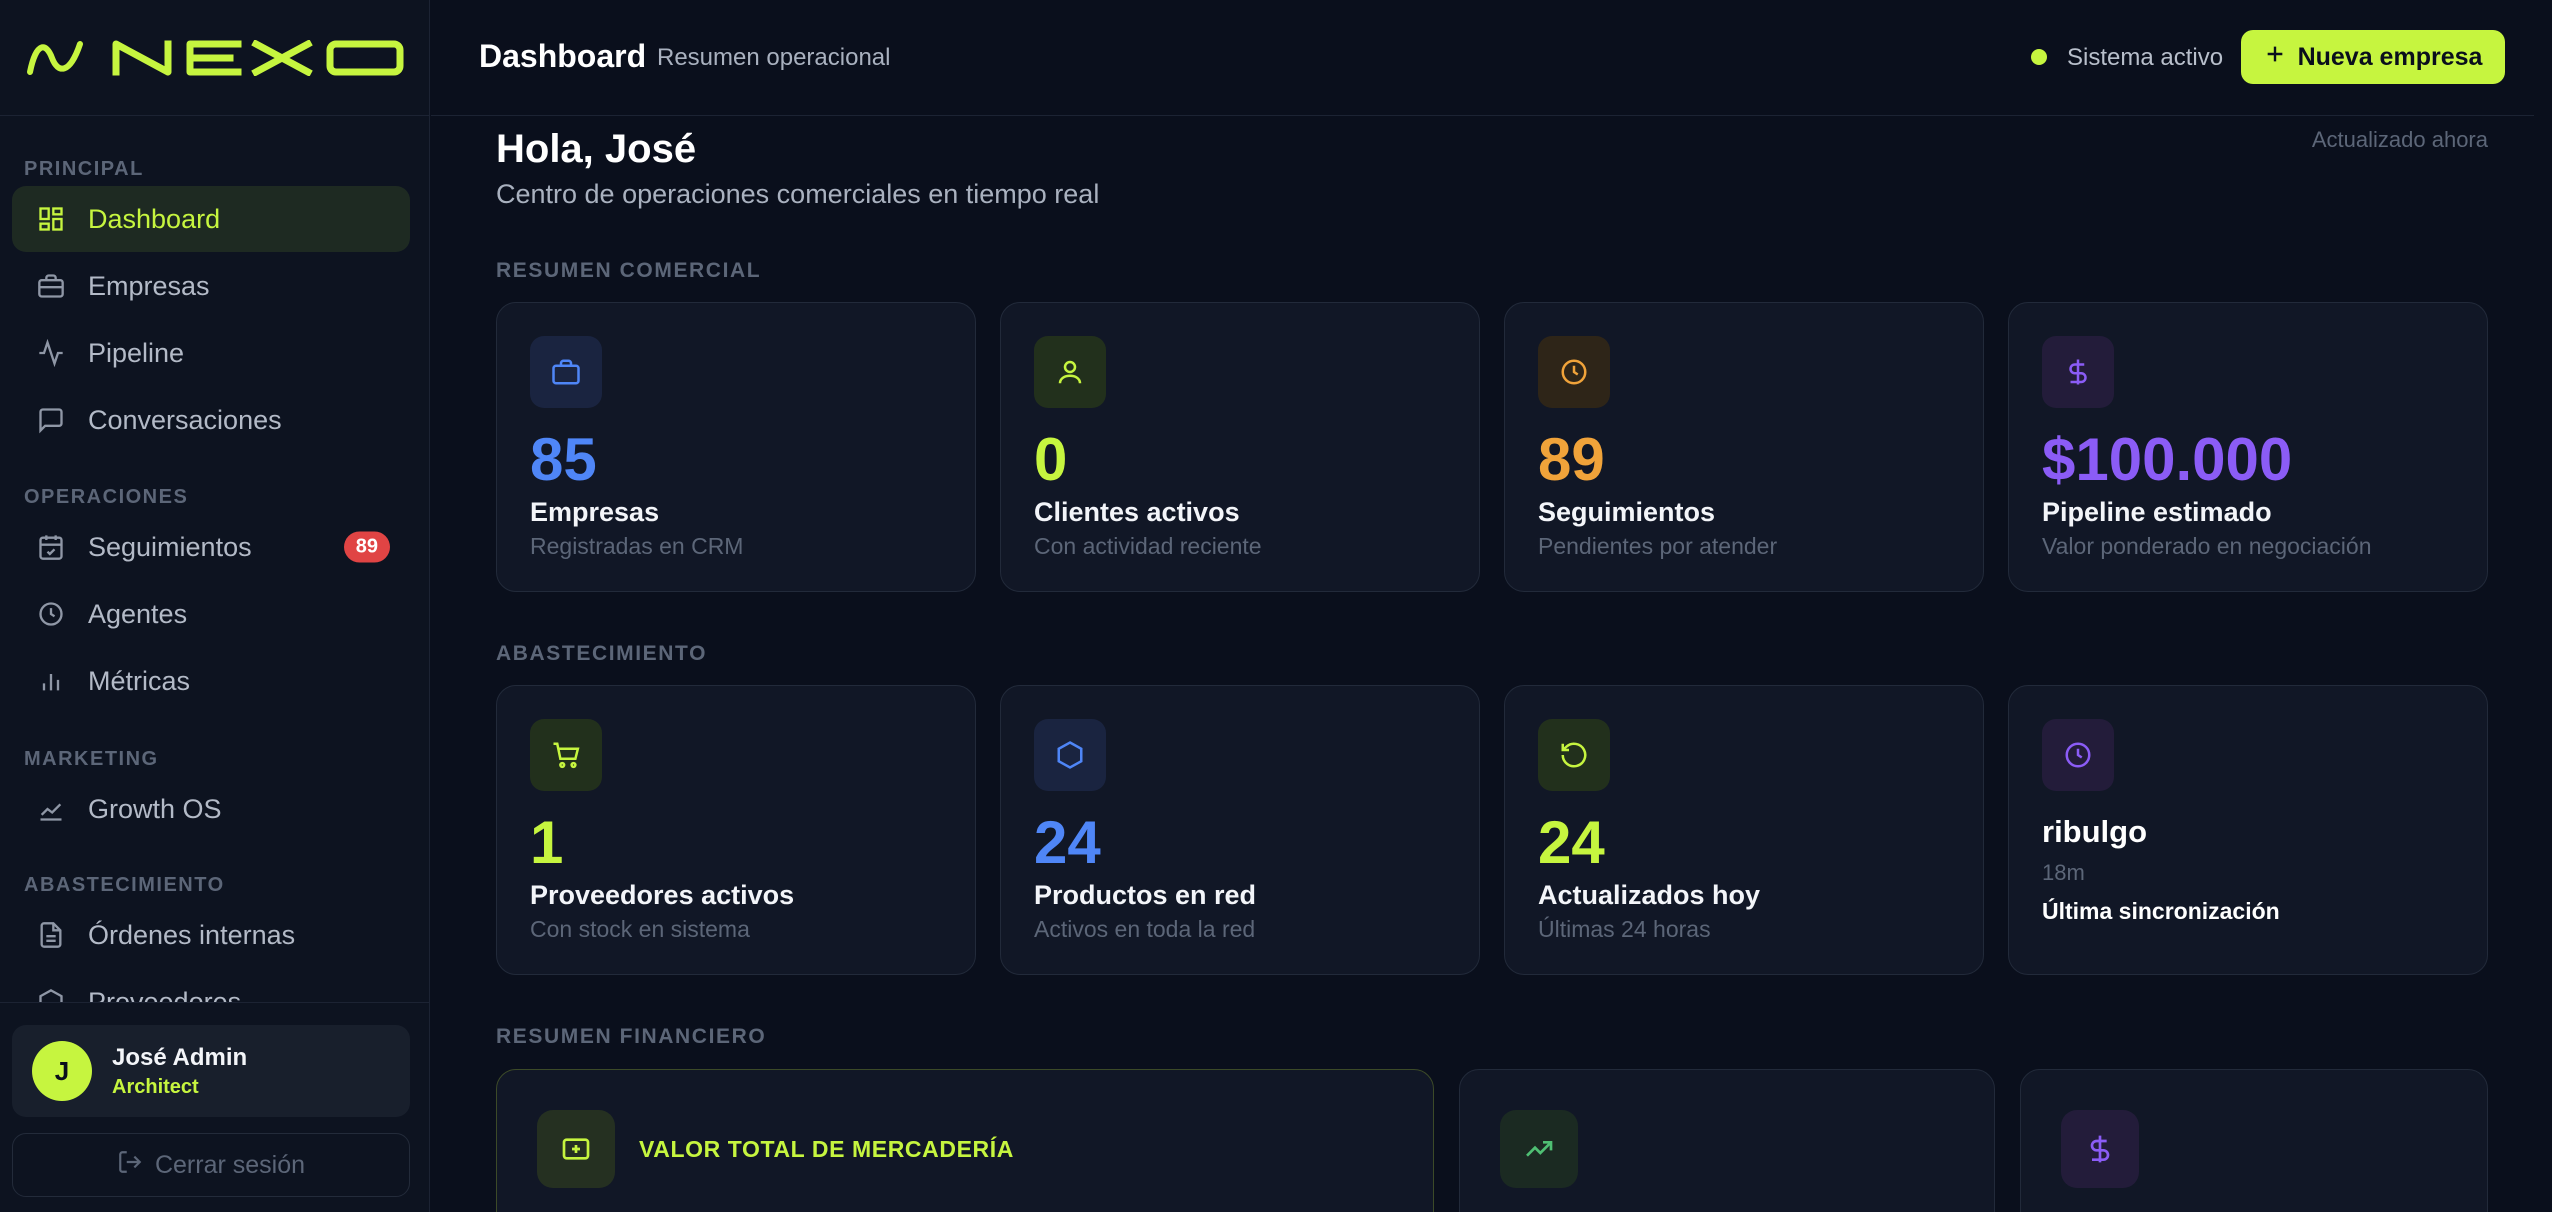 The width and height of the screenshot is (2552, 1212). Describe the element at coordinates (165, 994) in the screenshot. I see `sidebar-item-label: Proveedores` at that location.